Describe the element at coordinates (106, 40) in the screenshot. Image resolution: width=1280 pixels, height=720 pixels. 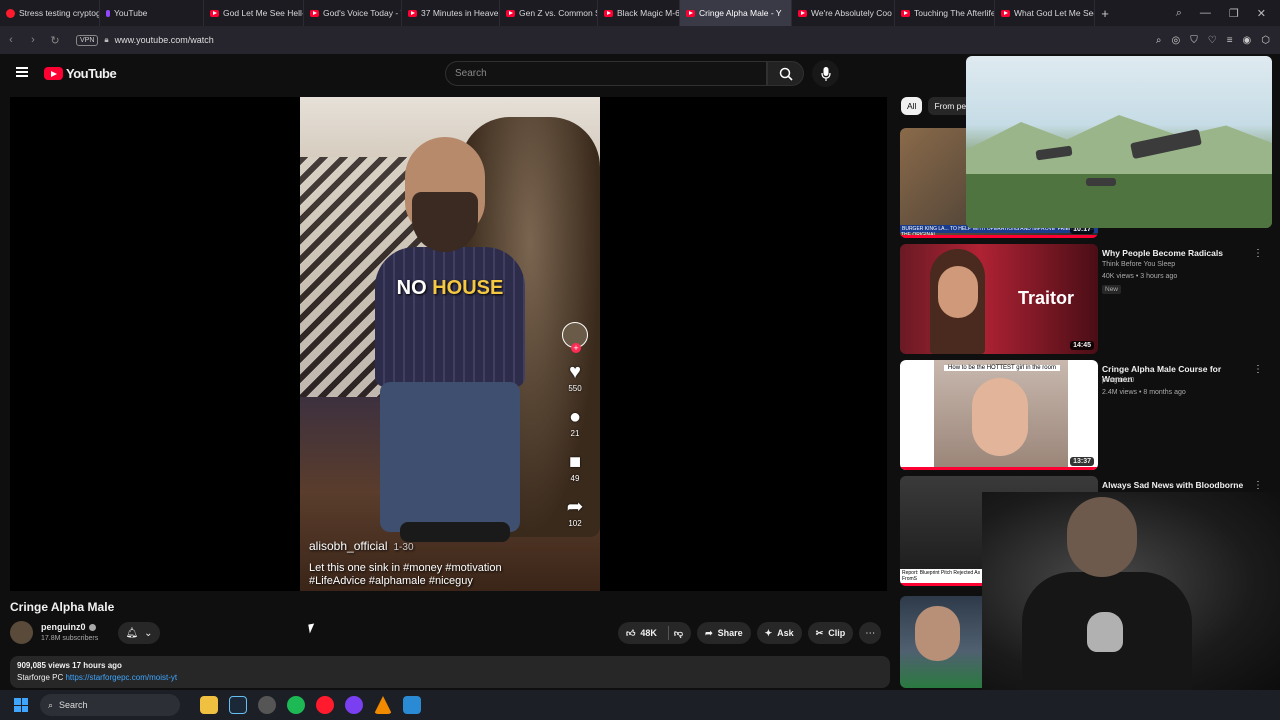
I see `lock-icon: 🔒︎` at that location.